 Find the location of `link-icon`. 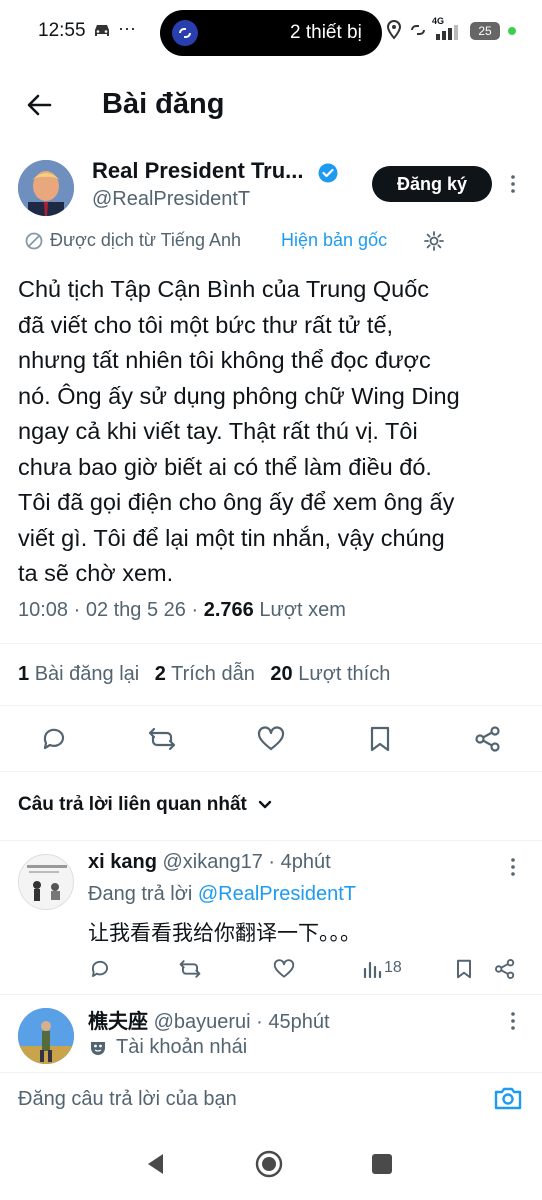

link-icon is located at coordinates (185, 33).